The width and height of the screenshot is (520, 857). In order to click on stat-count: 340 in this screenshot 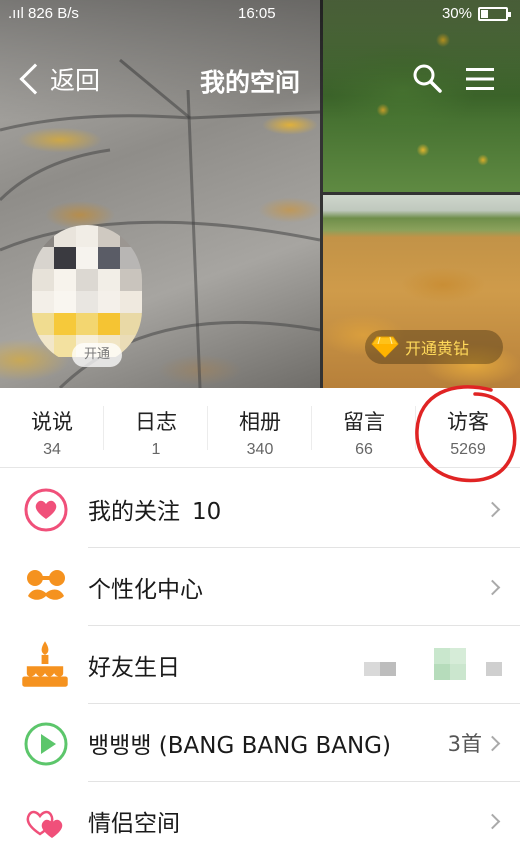, I will do `click(260, 449)`.